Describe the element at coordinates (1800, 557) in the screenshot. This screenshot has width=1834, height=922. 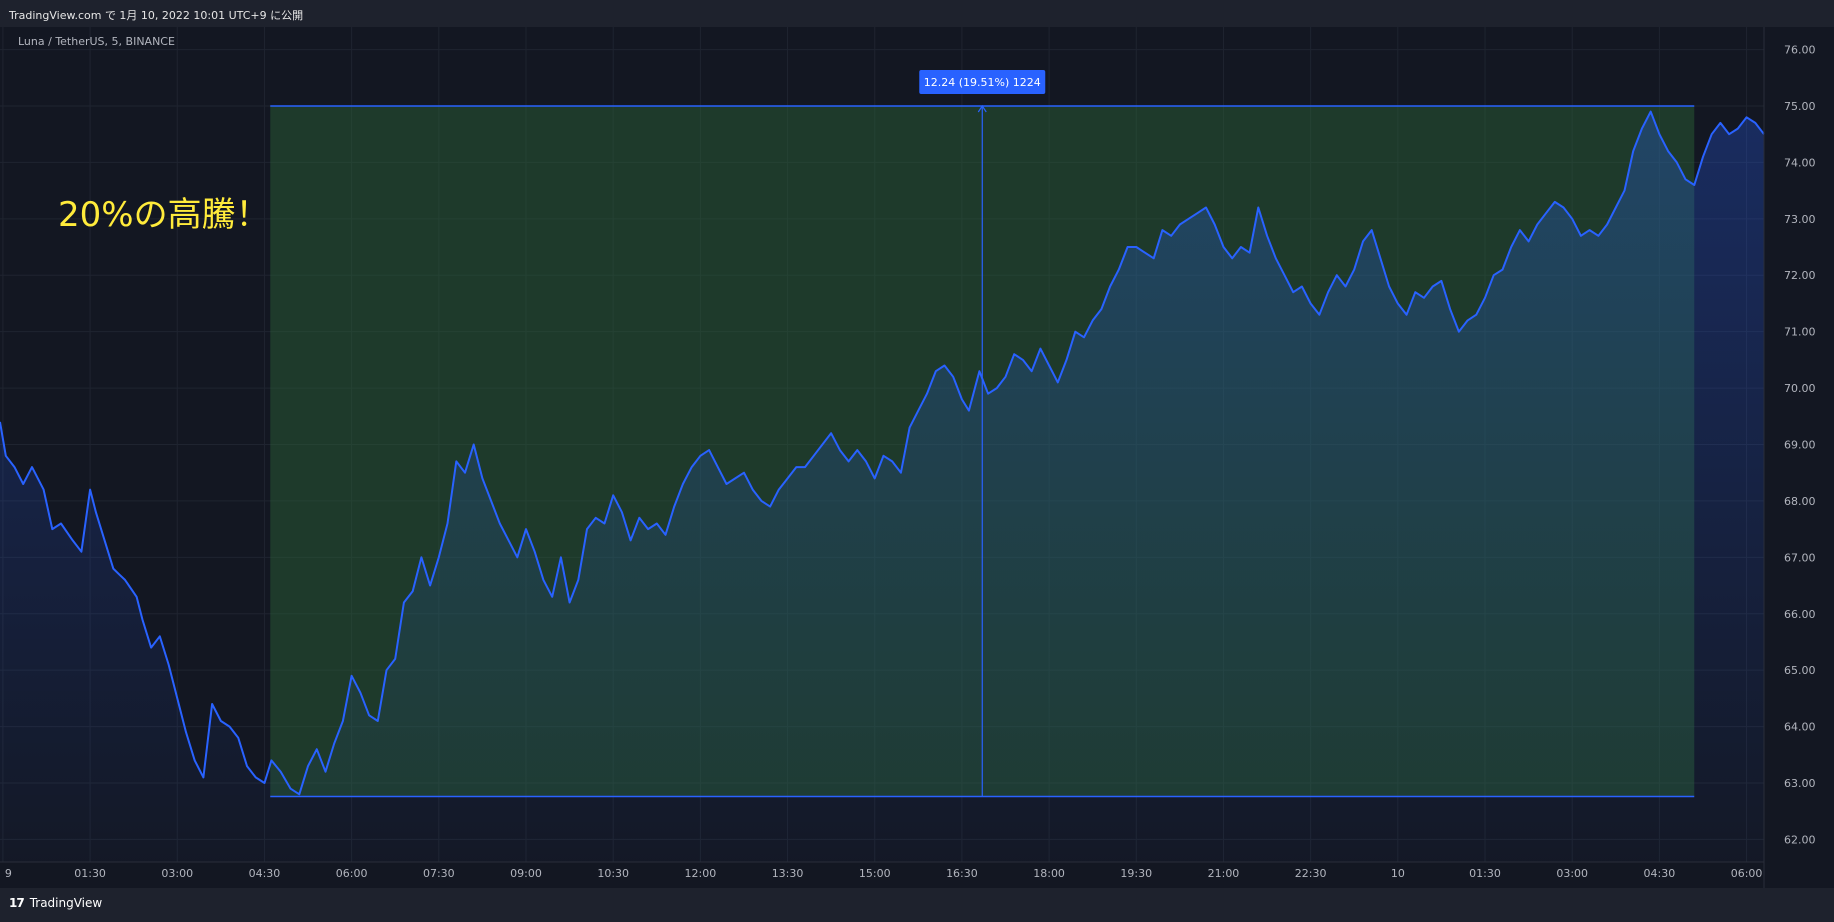
I see `price-tick-label: 67.00` at that location.